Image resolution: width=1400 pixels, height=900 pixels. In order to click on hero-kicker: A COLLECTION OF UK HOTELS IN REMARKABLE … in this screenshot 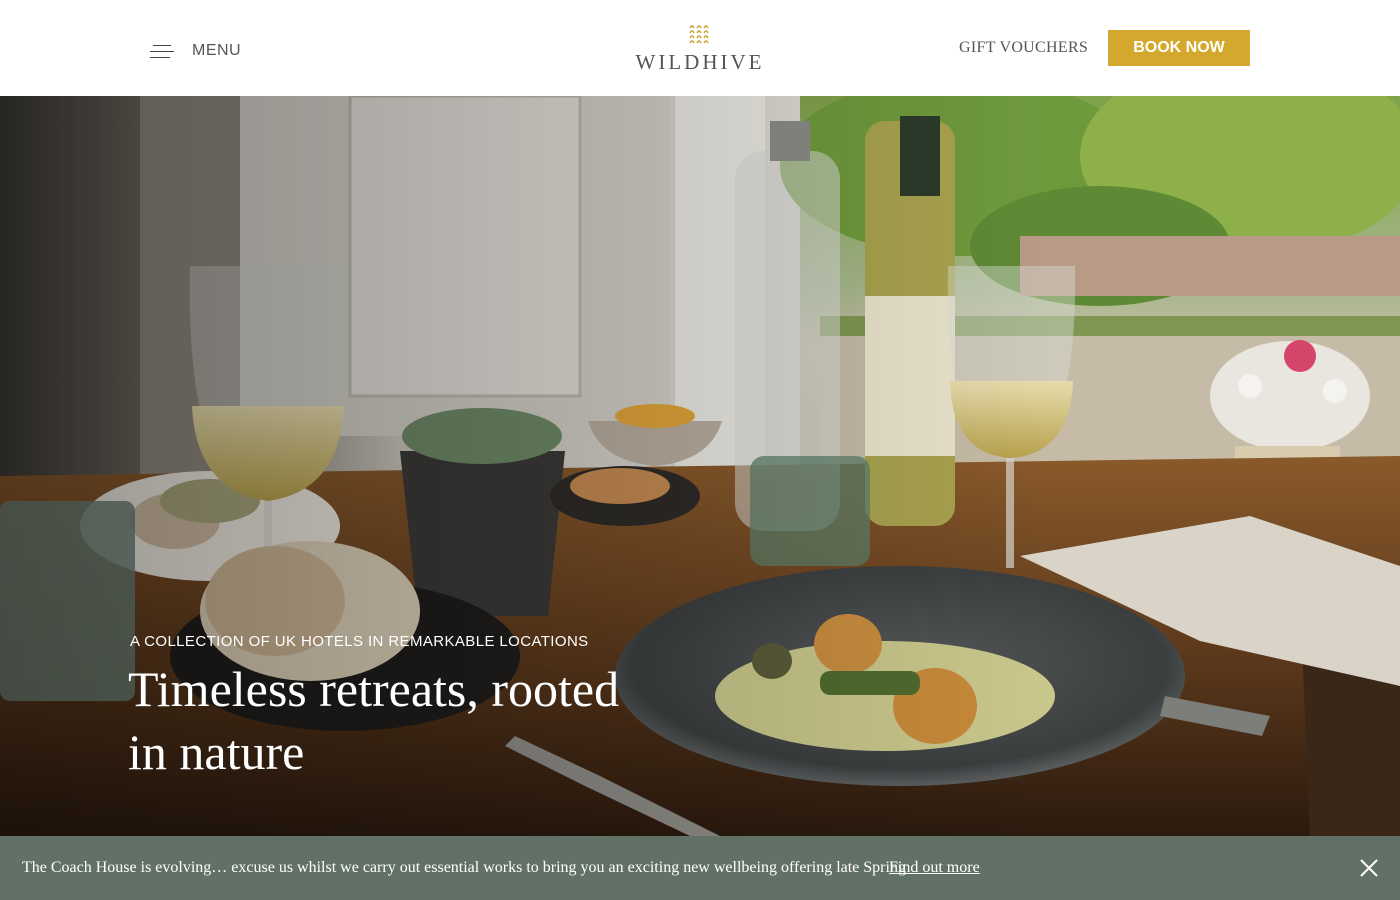, I will do `click(359, 641)`.